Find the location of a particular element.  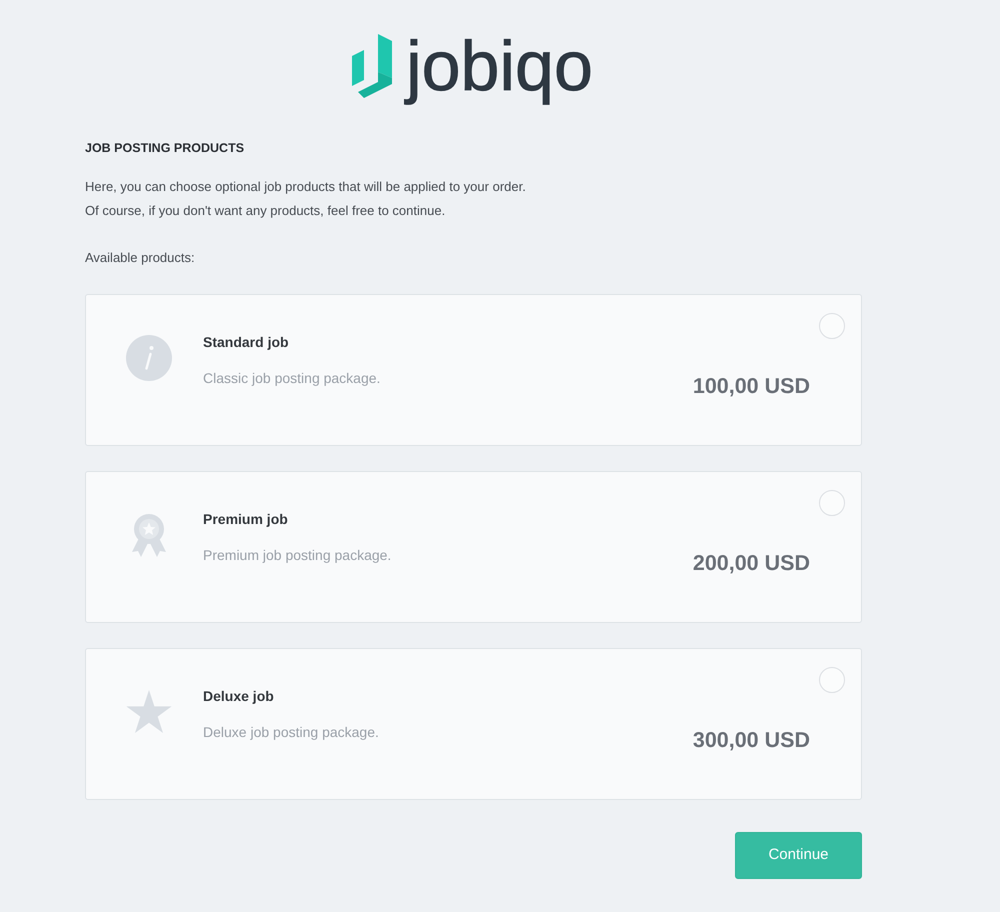

product-title: Deluxe job is located at coordinates (238, 696).